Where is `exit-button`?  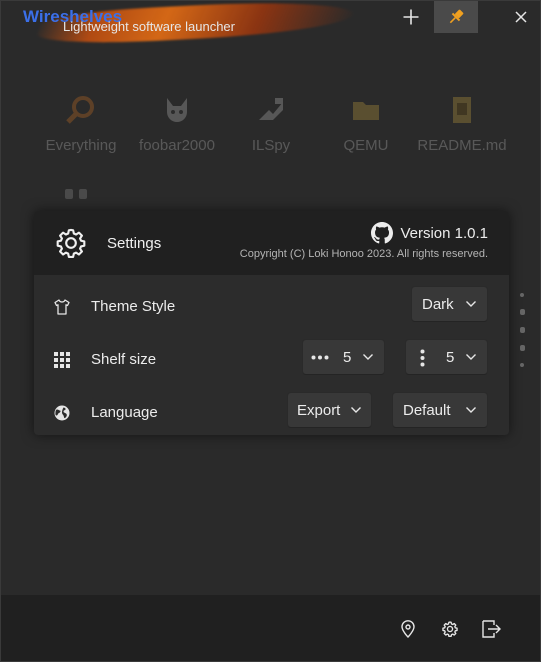
exit-button is located at coordinates (492, 629).